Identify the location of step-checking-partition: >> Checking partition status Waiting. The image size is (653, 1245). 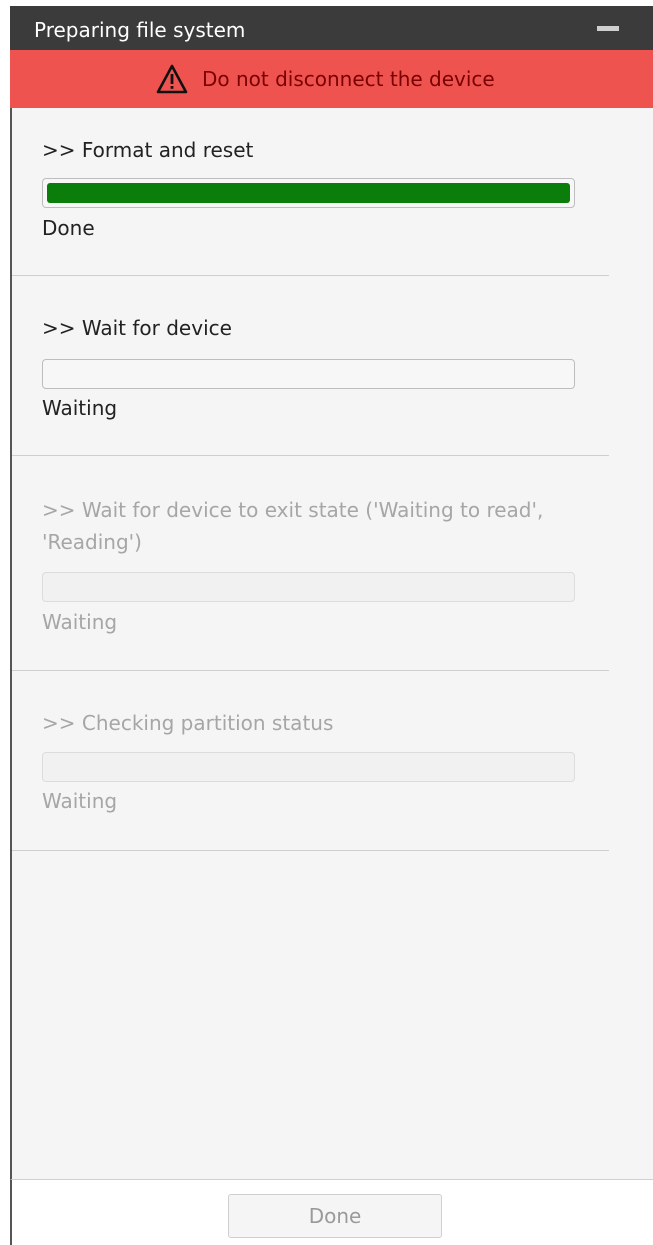
(310, 761).